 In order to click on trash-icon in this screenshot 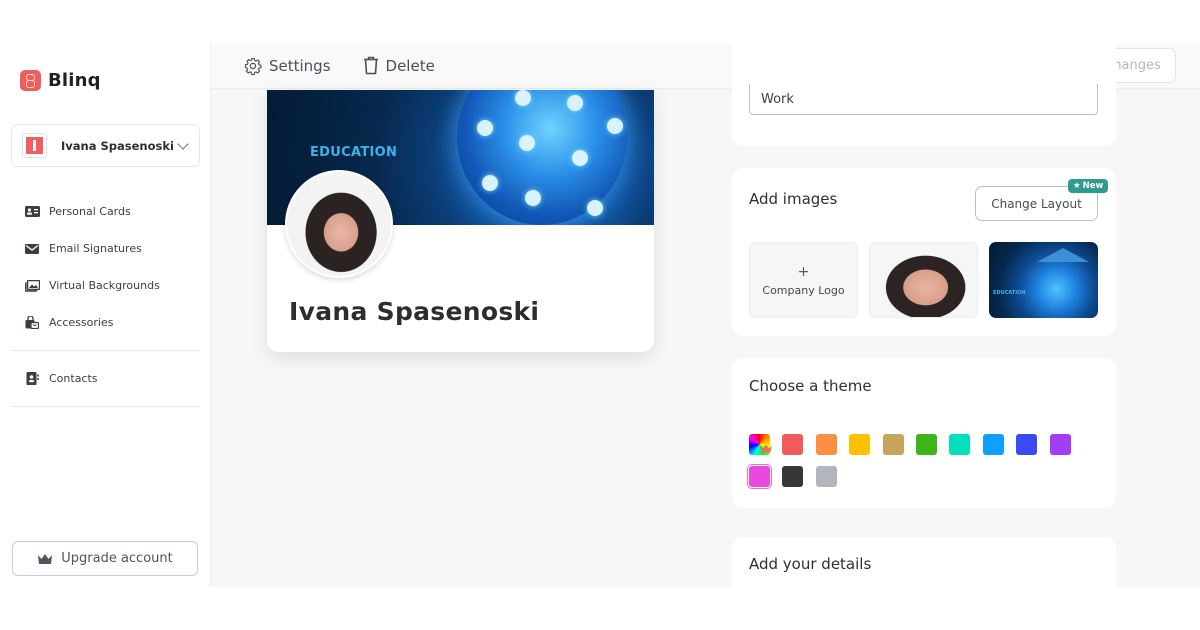, I will do `click(370, 65)`.